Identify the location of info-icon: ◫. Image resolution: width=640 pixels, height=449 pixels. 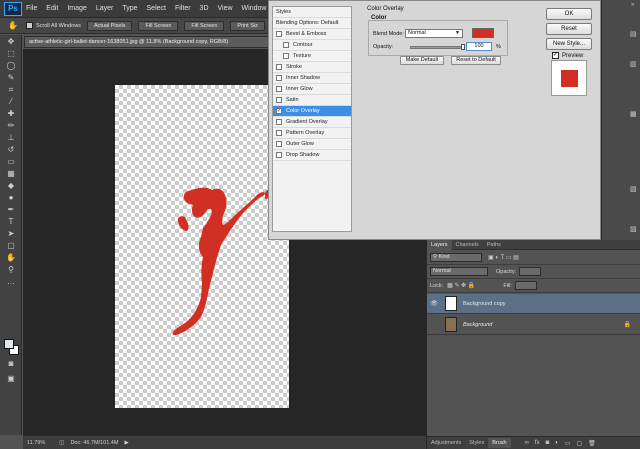
(61, 443).